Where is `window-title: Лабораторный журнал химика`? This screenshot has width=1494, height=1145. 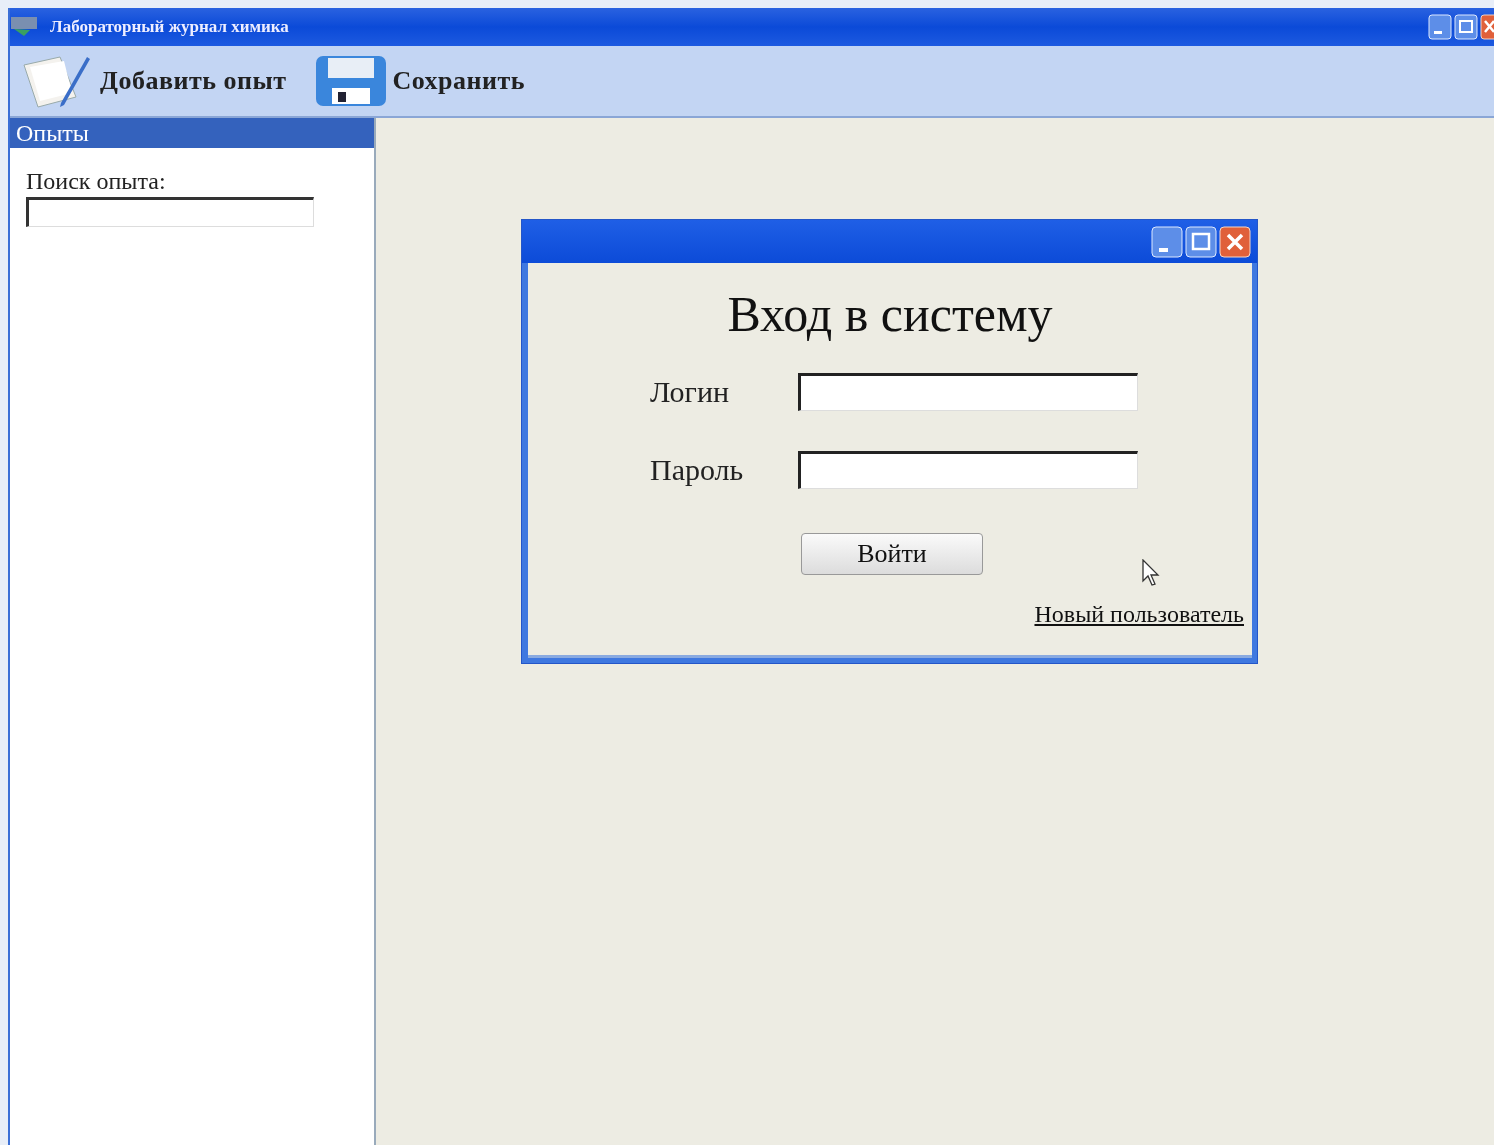
window-title: Лабораторный журнал химика is located at coordinates (169, 27).